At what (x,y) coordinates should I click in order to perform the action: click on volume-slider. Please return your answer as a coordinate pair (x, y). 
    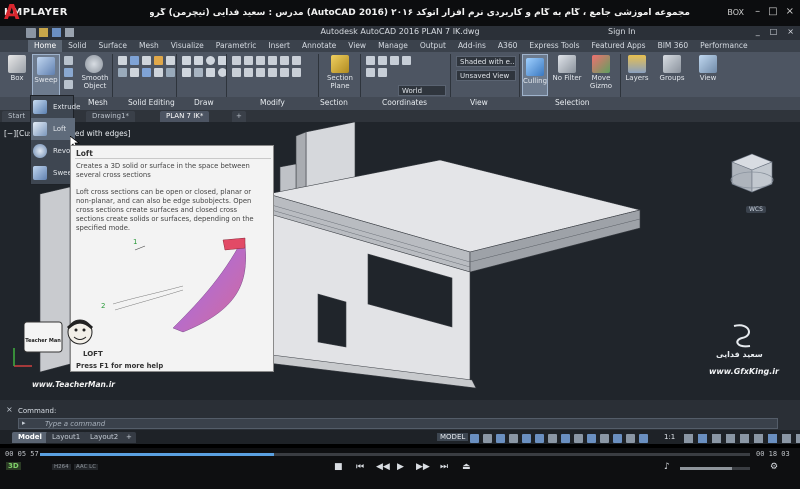
    Looking at the image, I should click on (715, 468).